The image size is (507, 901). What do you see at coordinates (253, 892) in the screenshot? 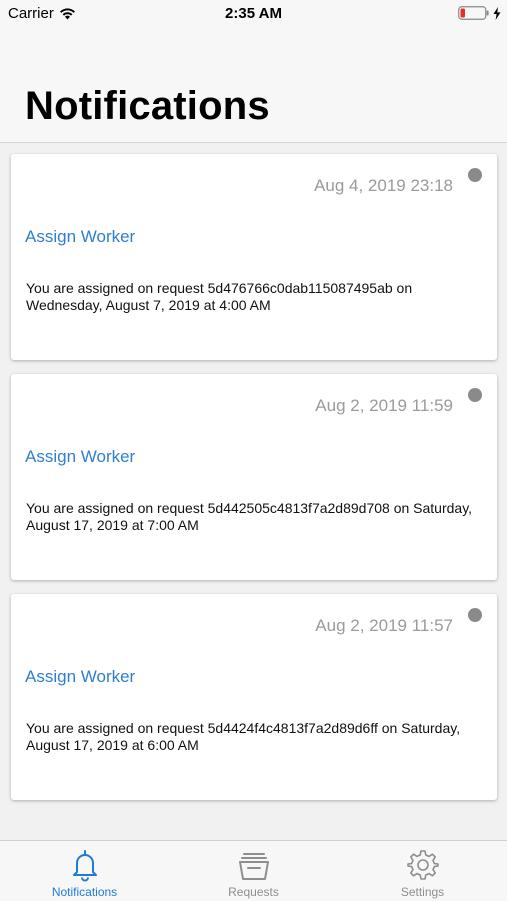
I see `tab-label: Requests` at bounding box center [253, 892].